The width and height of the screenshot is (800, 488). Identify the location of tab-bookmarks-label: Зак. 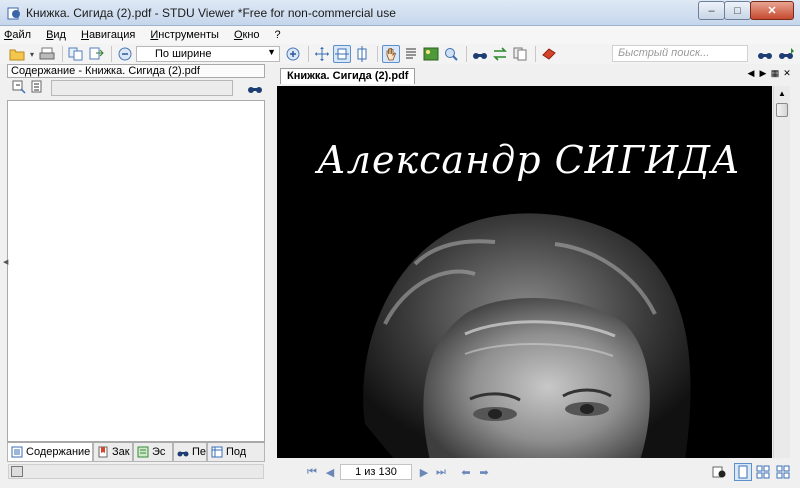
(121, 452).